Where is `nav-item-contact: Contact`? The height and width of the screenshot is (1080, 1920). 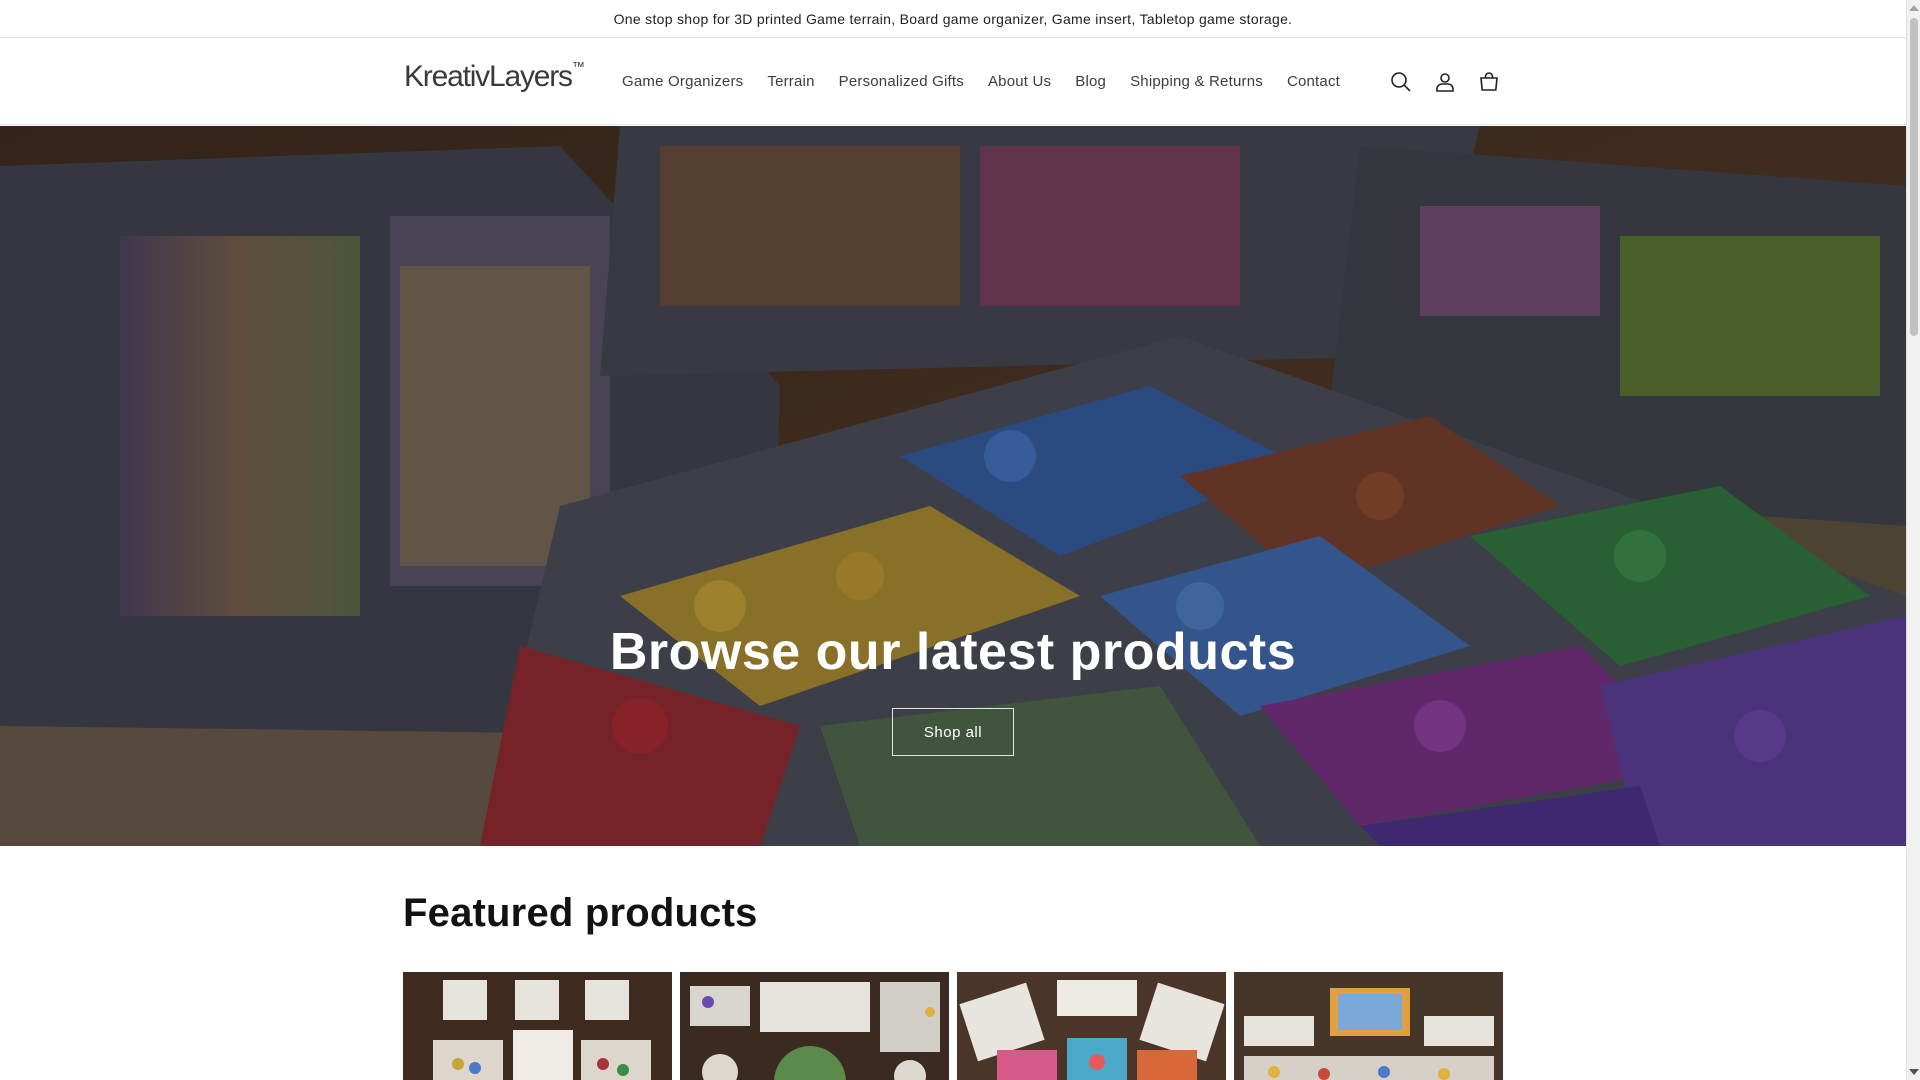
nav-item-contact: Contact is located at coordinates (1313, 81).